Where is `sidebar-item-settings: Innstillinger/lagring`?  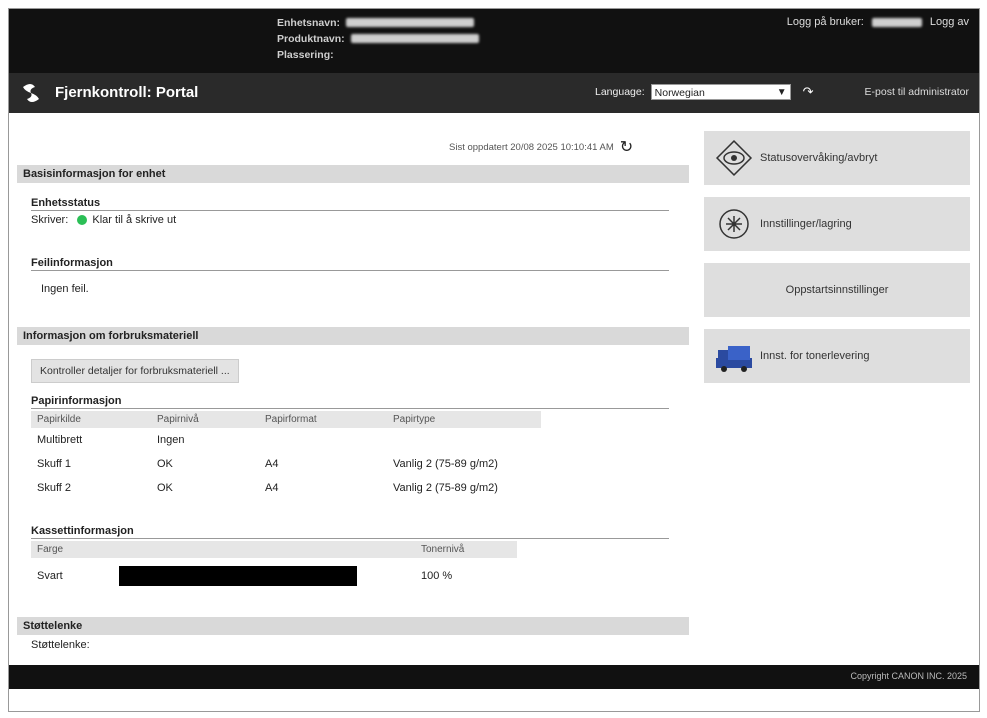 sidebar-item-settings: Innstillinger/lagring is located at coordinates (837, 224).